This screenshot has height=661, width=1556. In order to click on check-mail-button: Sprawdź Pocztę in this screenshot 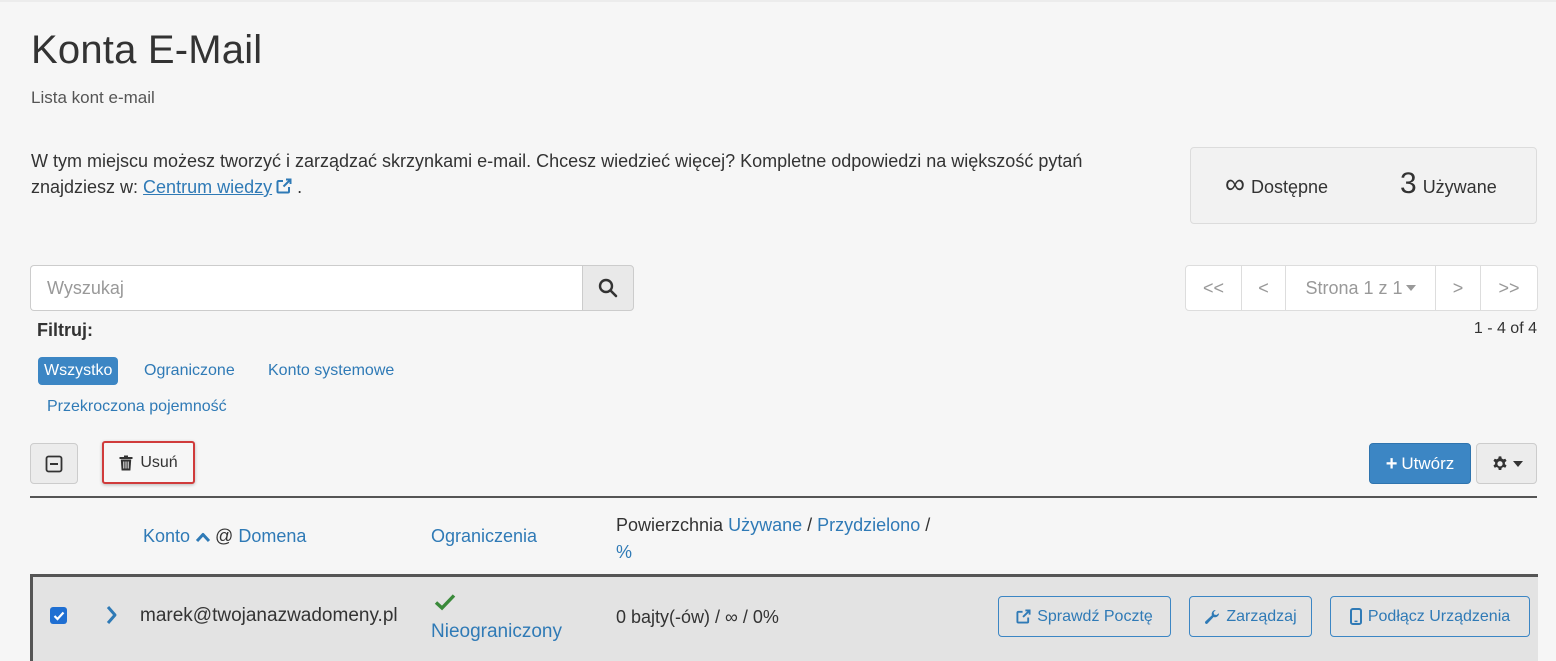, I will do `click(1084, 616)`.